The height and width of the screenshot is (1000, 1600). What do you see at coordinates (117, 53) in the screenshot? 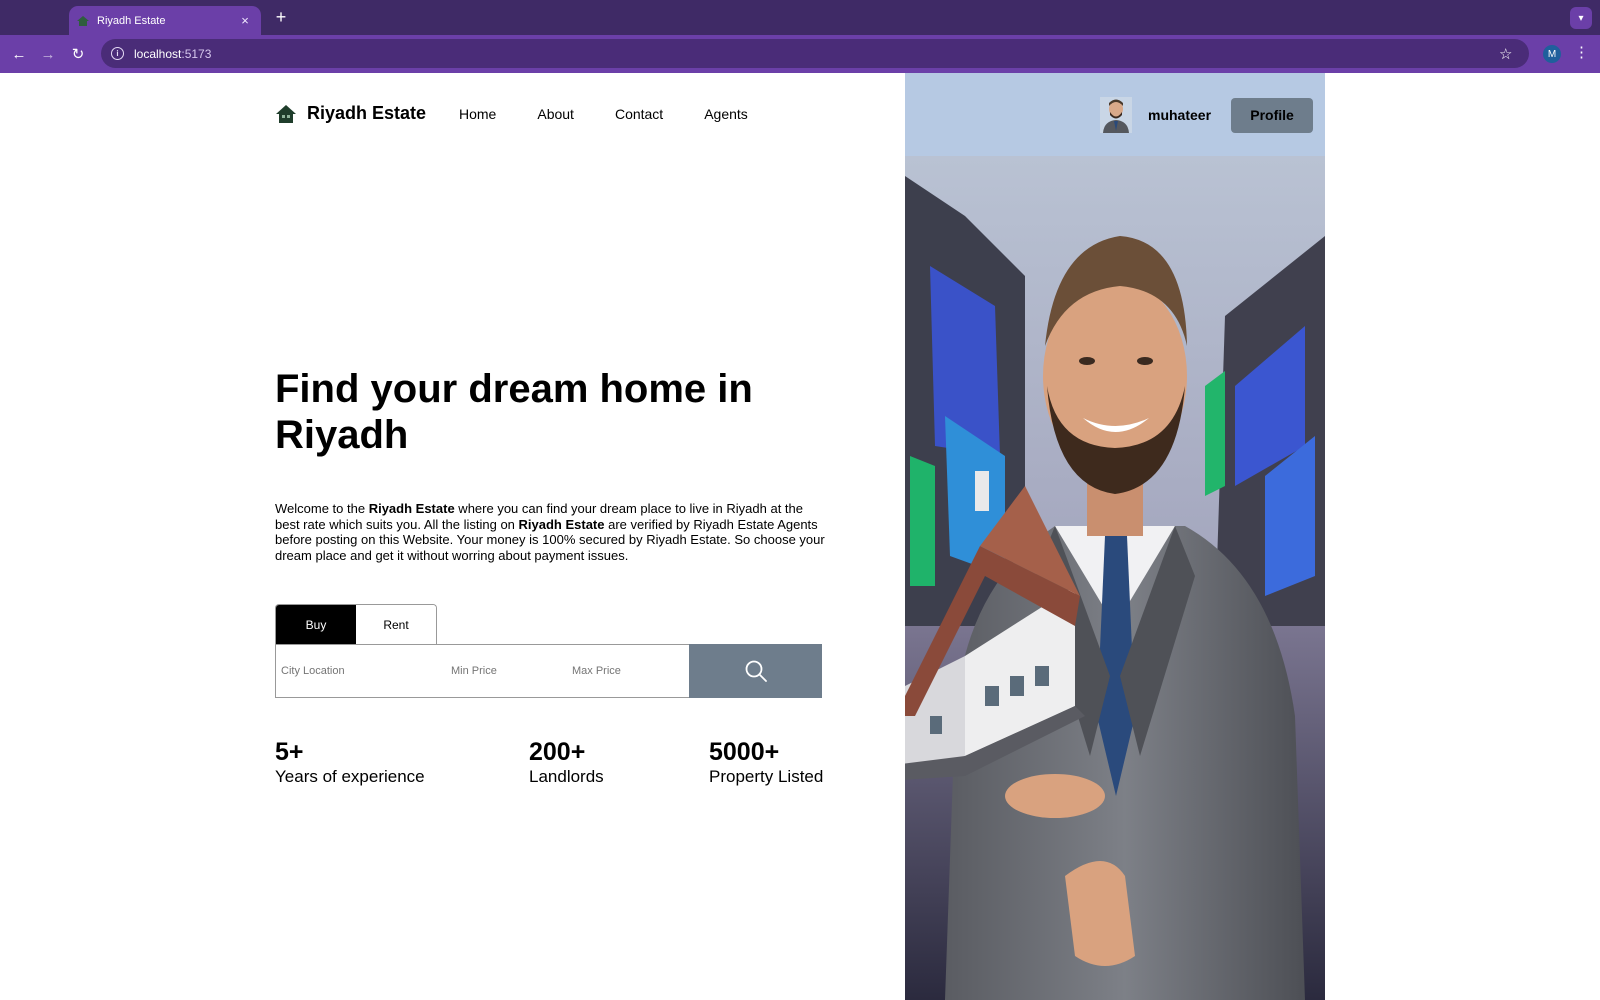
I see `site-info-icon: i` at bounding box center [117, 53].